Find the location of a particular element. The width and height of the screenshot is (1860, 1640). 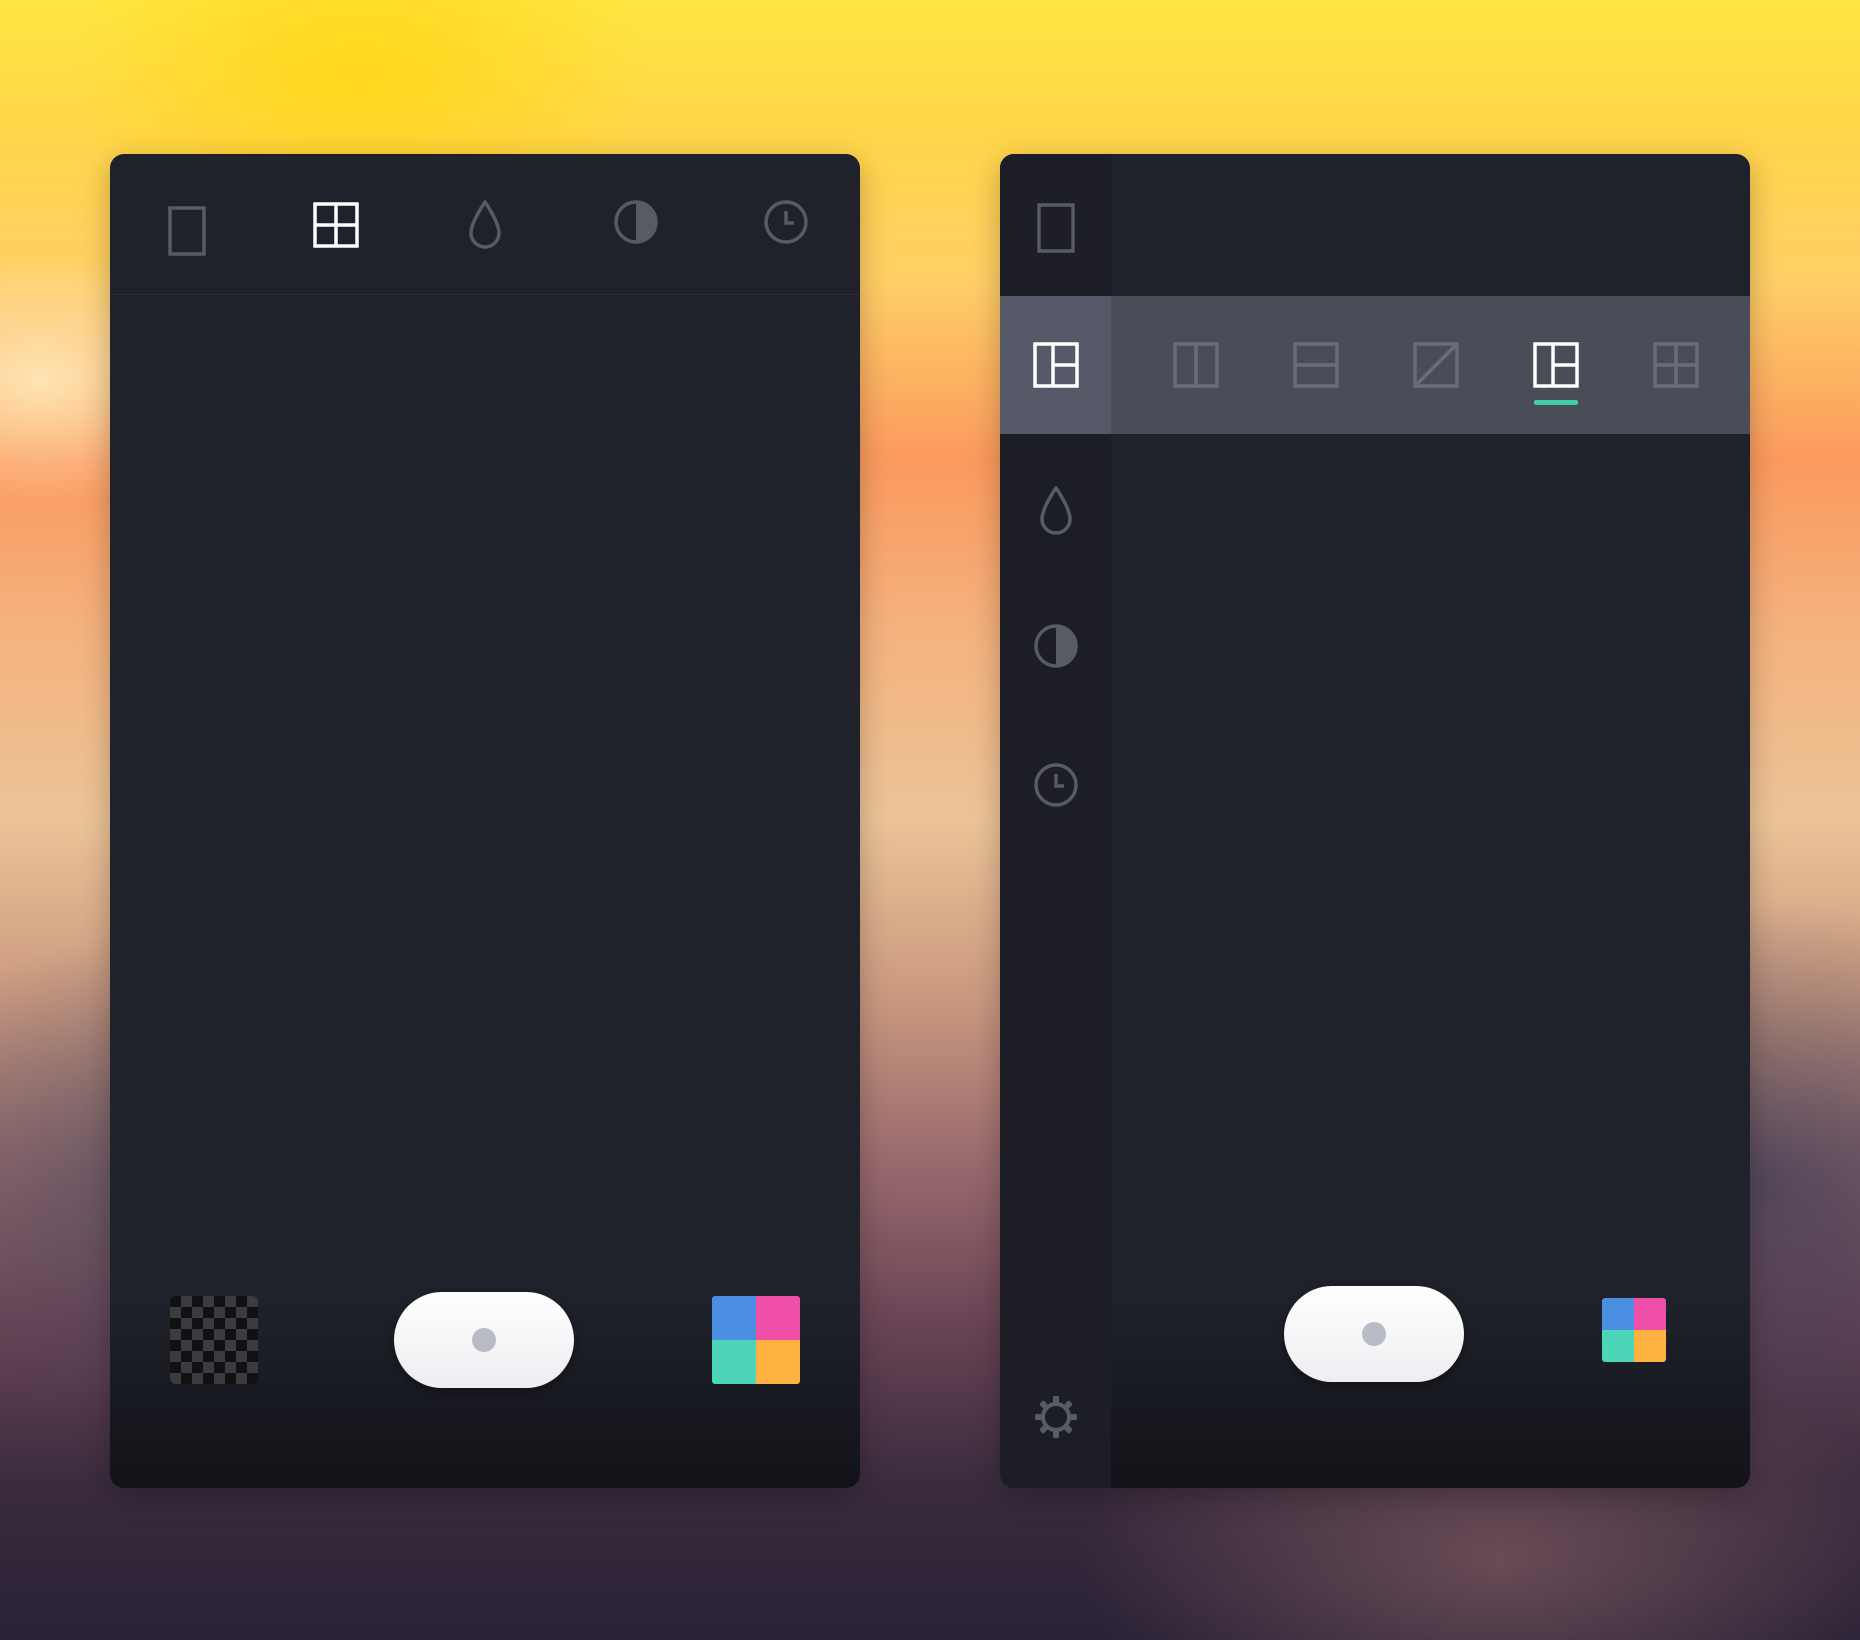

active-mode-cell is located at coordinates (1055, 365).